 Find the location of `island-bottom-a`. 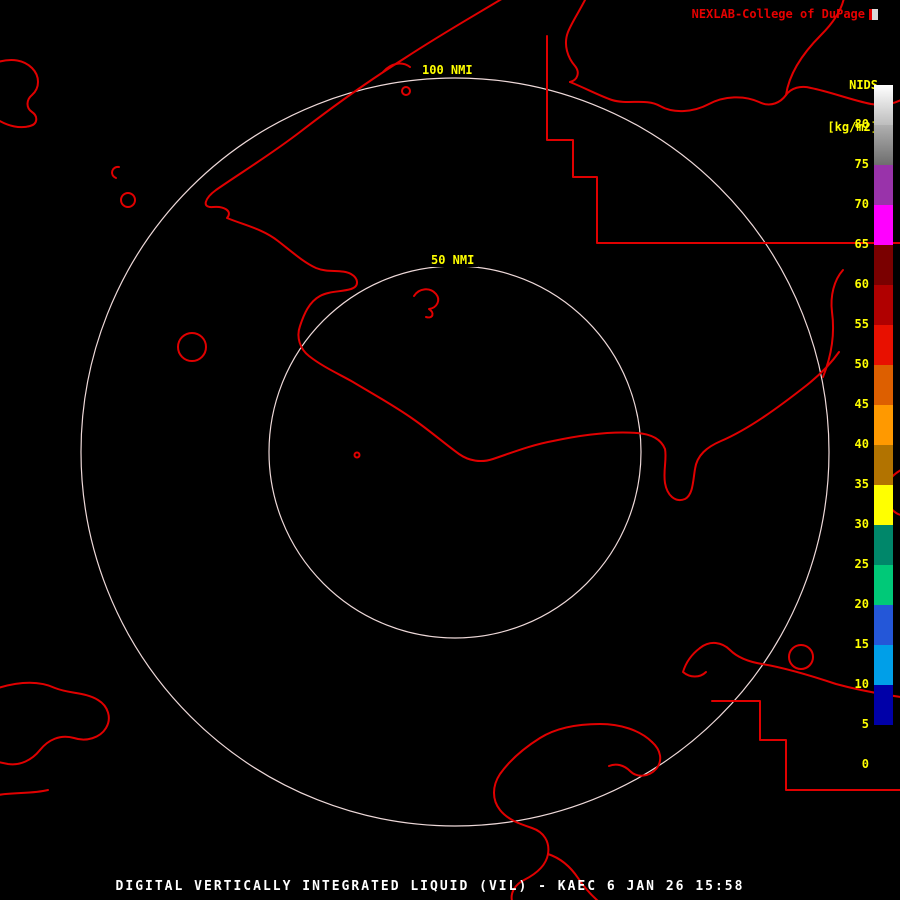

island-bottom-a is located at coordinates (573, 811).